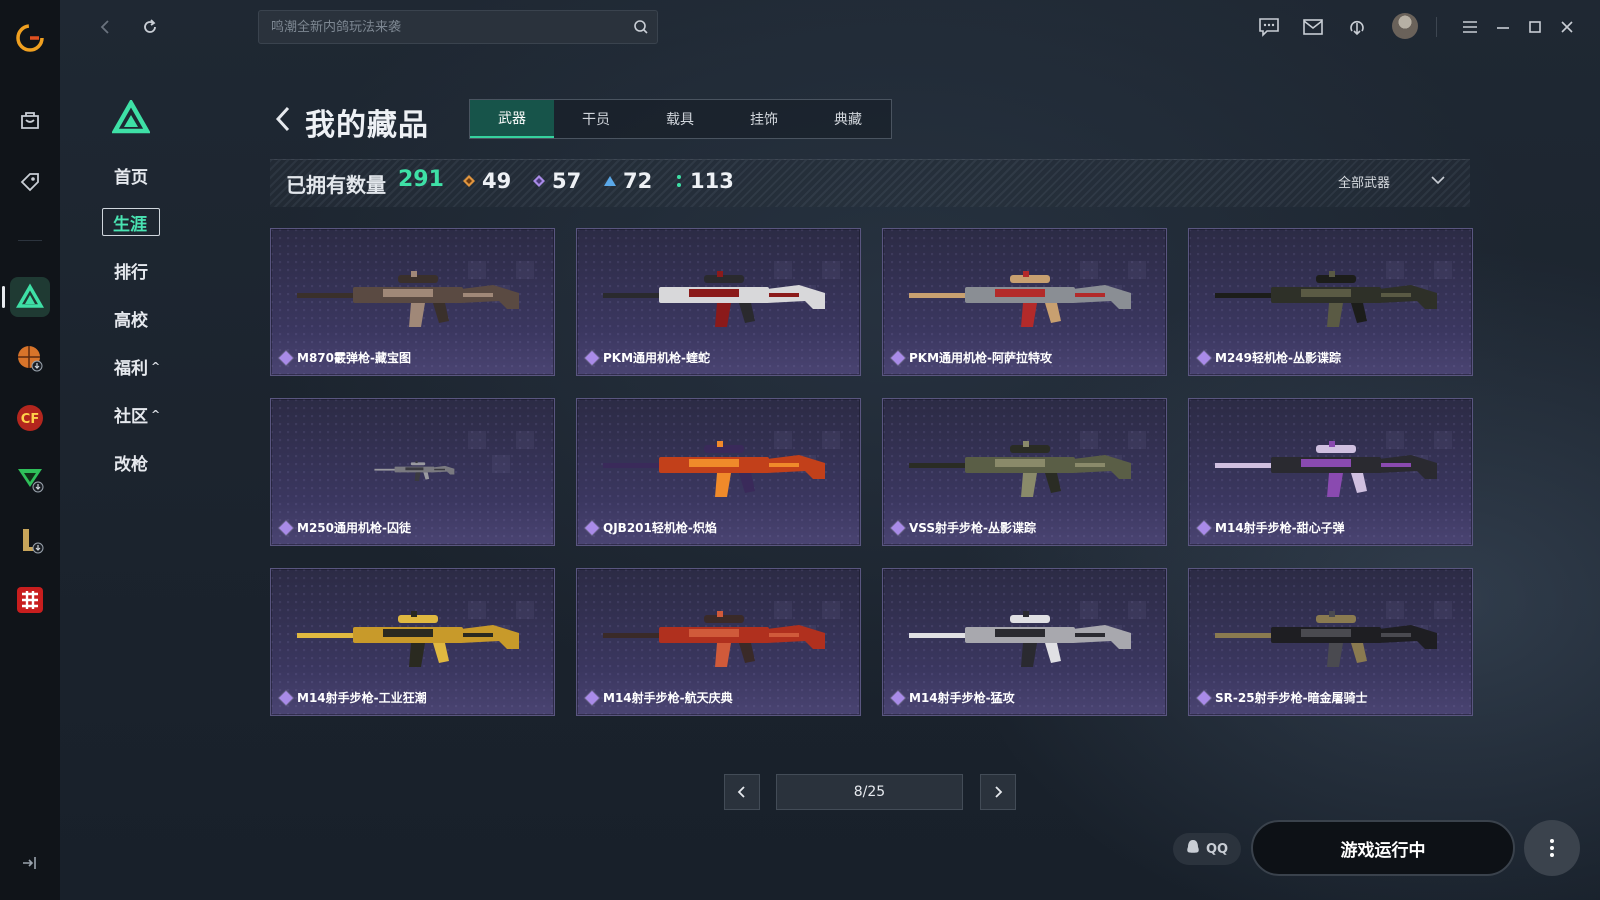 The height and width of the screenshot is (900, 1600). I want to click on weapon-card: VSS射手步枪-丛影谍踪, so click(1024, 472).